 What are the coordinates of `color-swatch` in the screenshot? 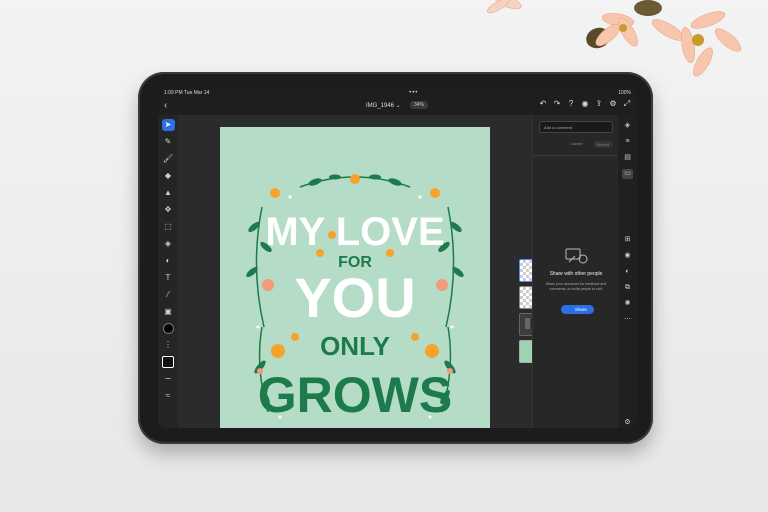 It's located at (168, 328).